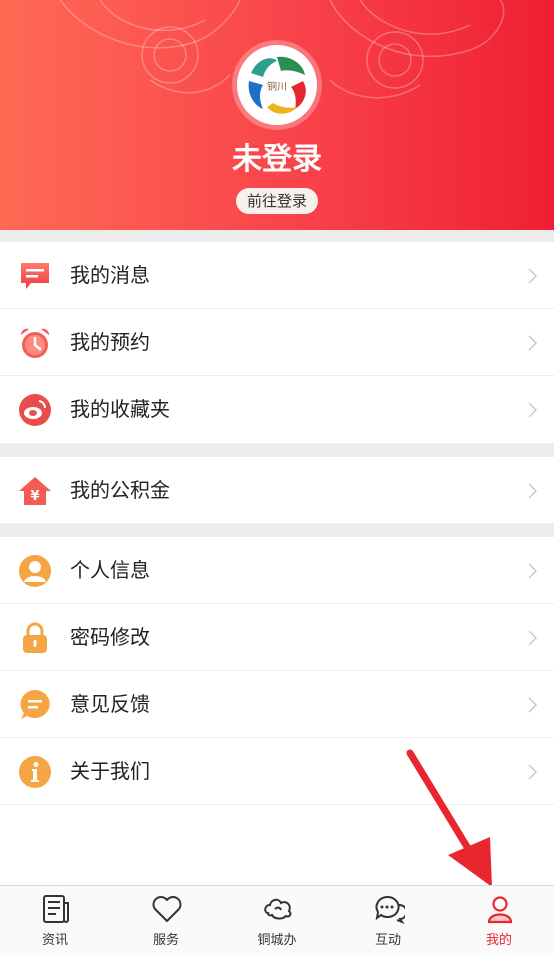 This screenshot has width=554, height=956. I want to click on menu-item-label: 个人信息, so click(110, 570).